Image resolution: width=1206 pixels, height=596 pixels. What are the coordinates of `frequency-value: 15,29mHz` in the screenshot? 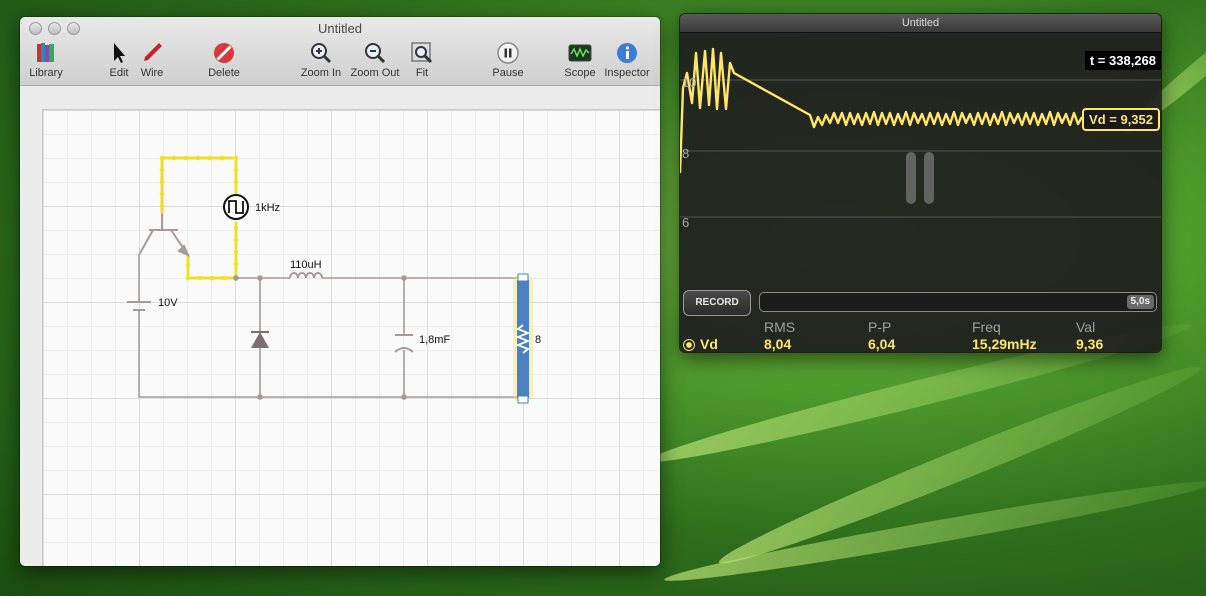 It's located at (1004, 344).